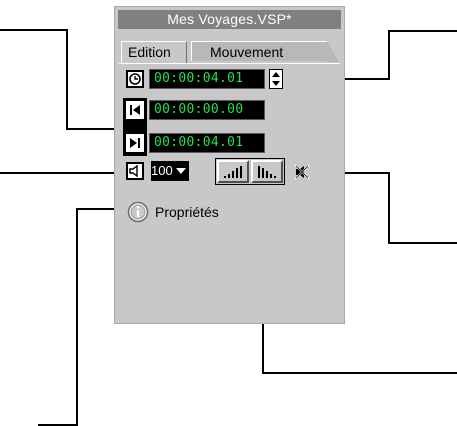 The height and width of the screenshot is (426, 457). I want to click on properties-link: Propriétés, so click(173, 212).